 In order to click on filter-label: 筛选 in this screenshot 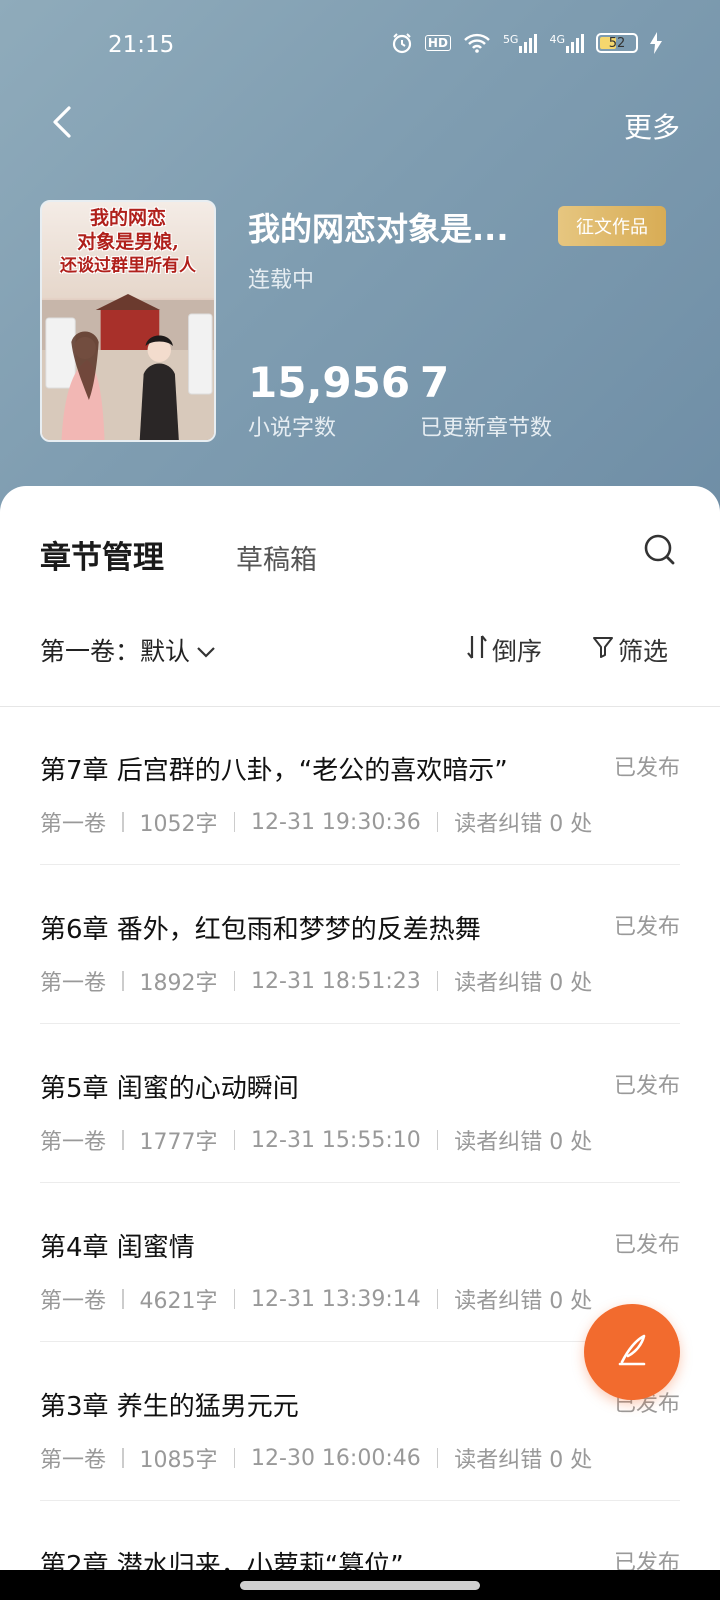, I will do `click(643, 651)`.